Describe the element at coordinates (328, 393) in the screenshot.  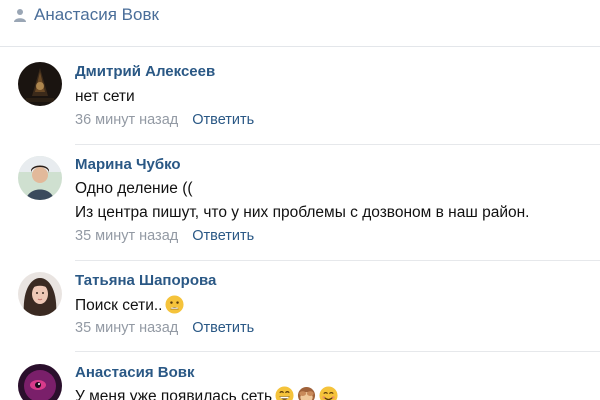
I see `smiling-face-emoji` at that location.